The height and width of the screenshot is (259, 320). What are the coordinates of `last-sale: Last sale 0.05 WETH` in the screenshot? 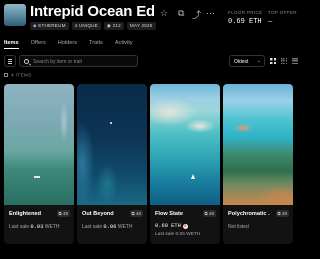 It's located at (177, 234).